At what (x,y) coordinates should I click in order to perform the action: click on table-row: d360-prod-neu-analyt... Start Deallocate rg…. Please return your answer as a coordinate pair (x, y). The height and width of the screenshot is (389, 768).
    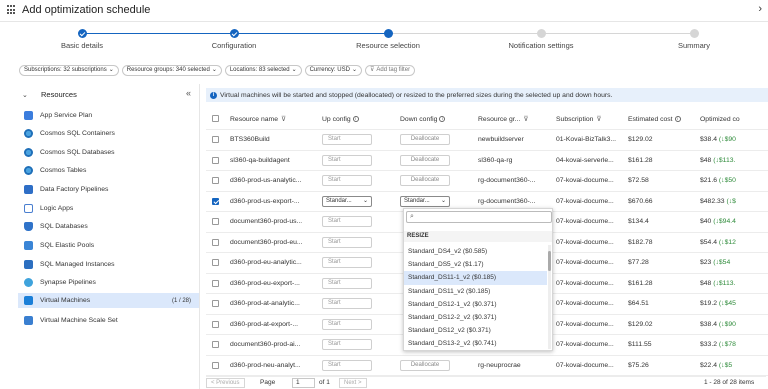
    Looking at the image, I should click on (487, 365).